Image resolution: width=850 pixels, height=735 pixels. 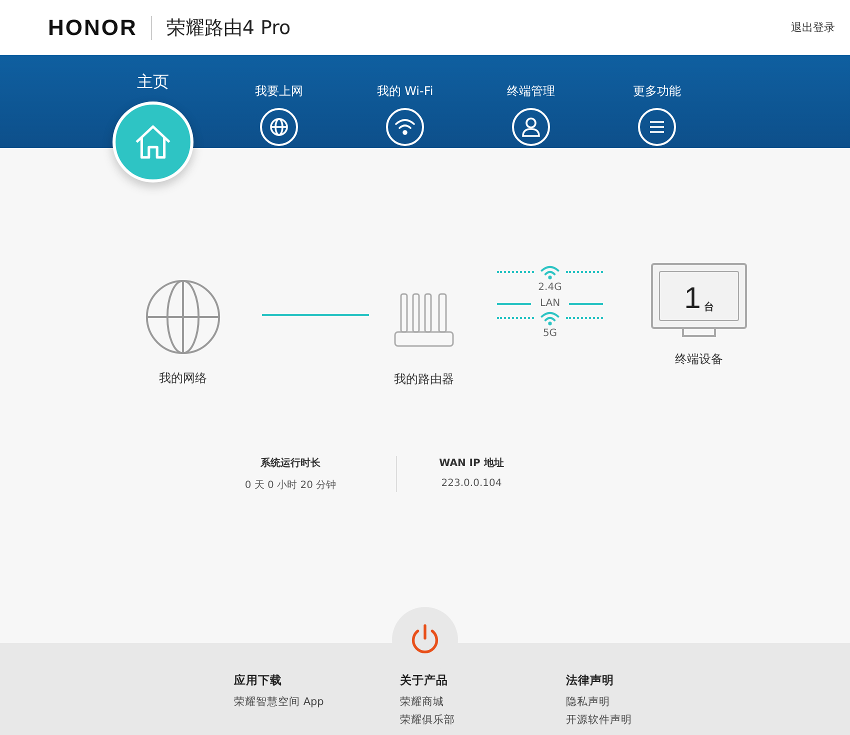 What do you see at coordinates (279, 101) in the screenshot?
I see `nav-tab: 我要上网` at bounding box center [279, 101].